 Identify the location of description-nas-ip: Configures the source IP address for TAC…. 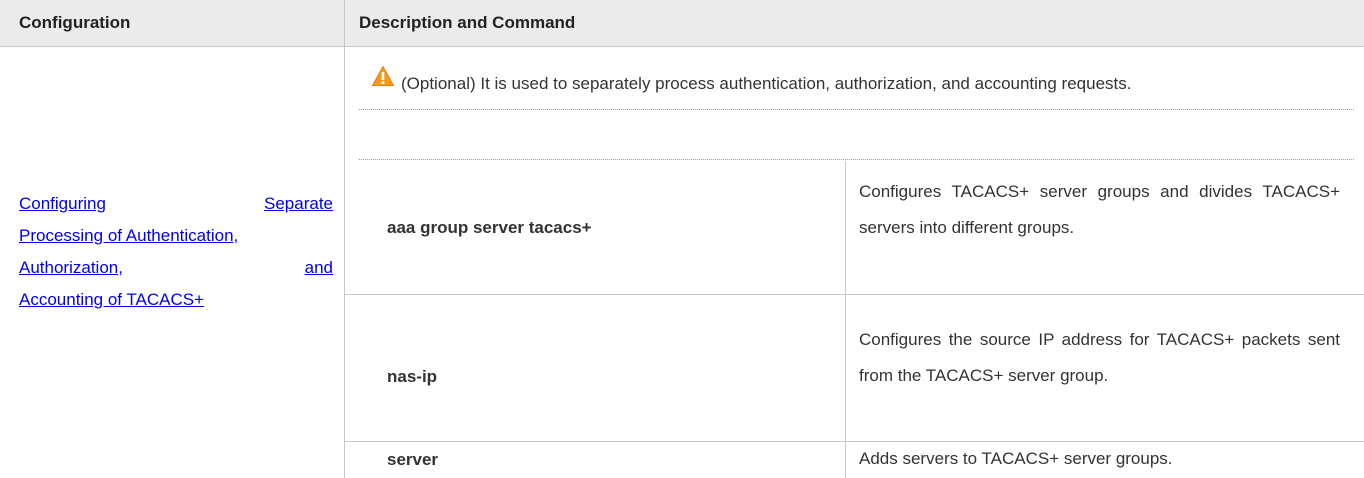
(1099, 357).